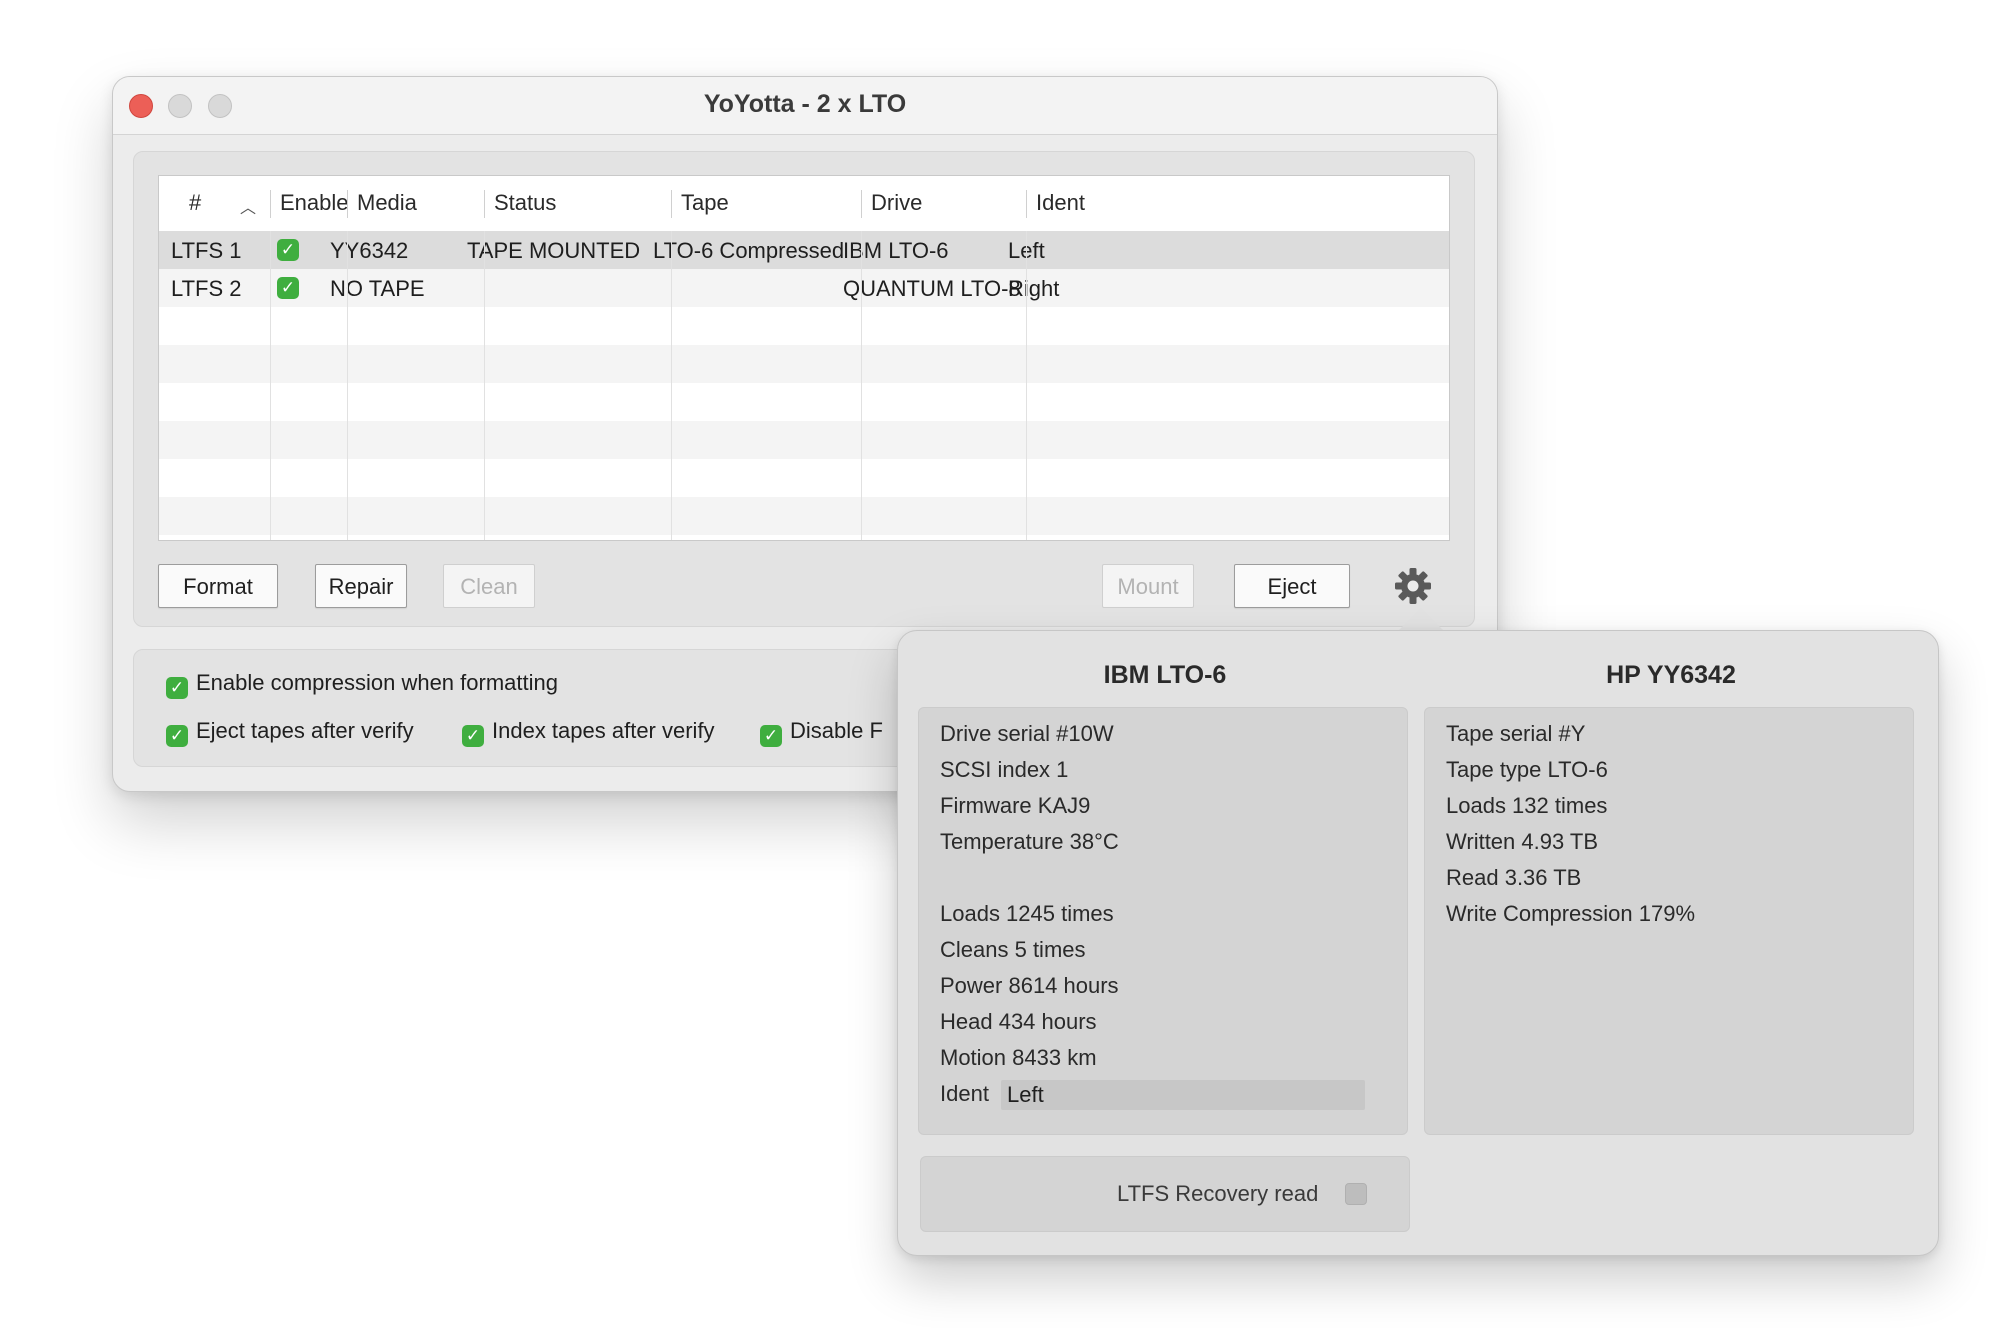  I want to click on window-title: YoYotta - 2 x LTO, so click(805, 104).